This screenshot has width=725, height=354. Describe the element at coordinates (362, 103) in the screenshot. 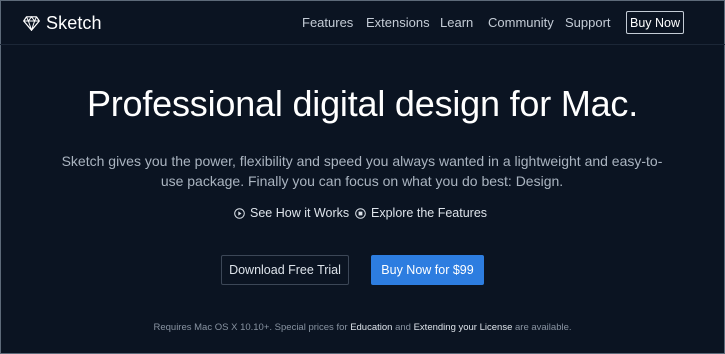

I see `hero-headline: Professional digital design for Mac.` at that location.